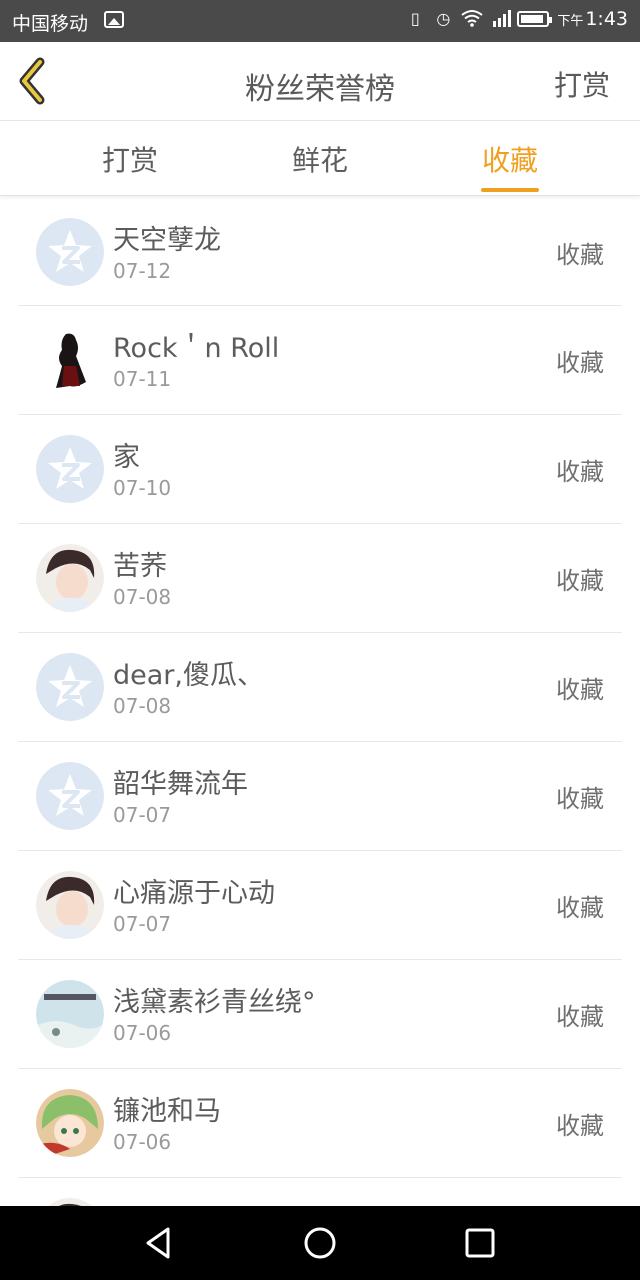 This screenshot has width=640, height=1280. I want to click on list-item: 镰池和马 07-06 收藏, so click(320, 1123).